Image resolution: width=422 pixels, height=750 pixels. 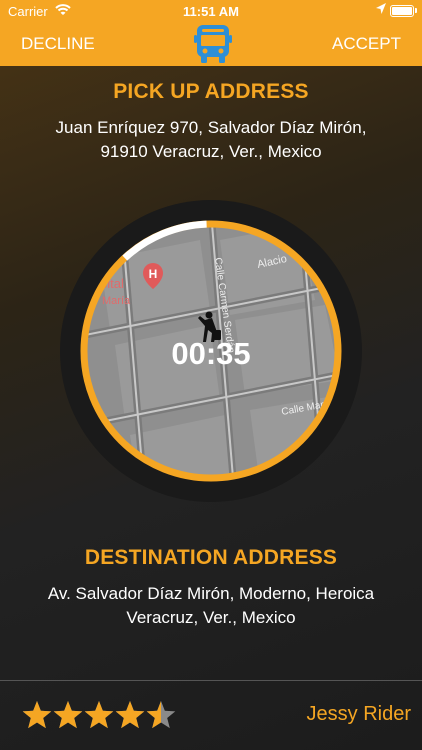 What do you see at coordinates (381, 10) in the screenshot?
I see `location-arrow-icon` at bounding box center [381, 10].